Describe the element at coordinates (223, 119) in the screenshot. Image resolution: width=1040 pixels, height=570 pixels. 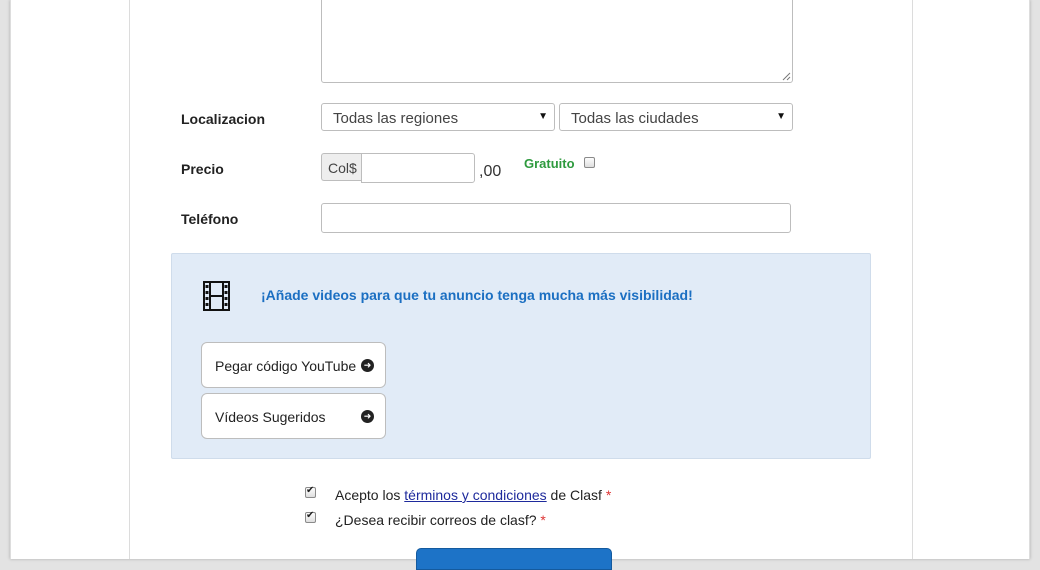
I see `location-label: Localizacion` at that location.